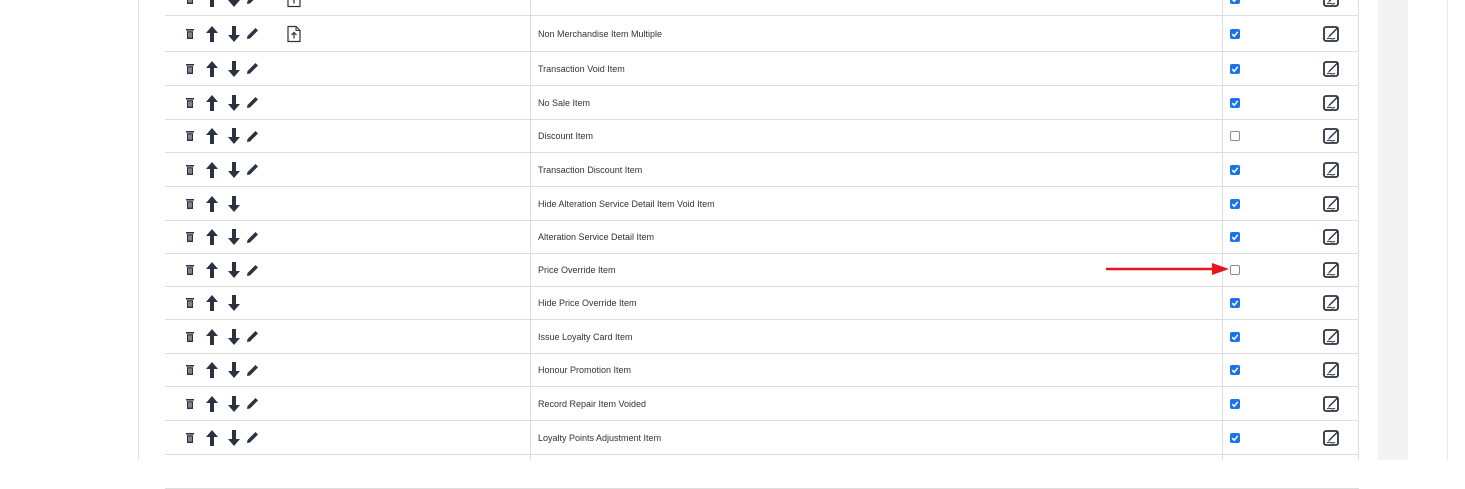  Describe the element at coordinates (1167, 269) in the screenshot. I see `red-arrow-annotation` at that location.